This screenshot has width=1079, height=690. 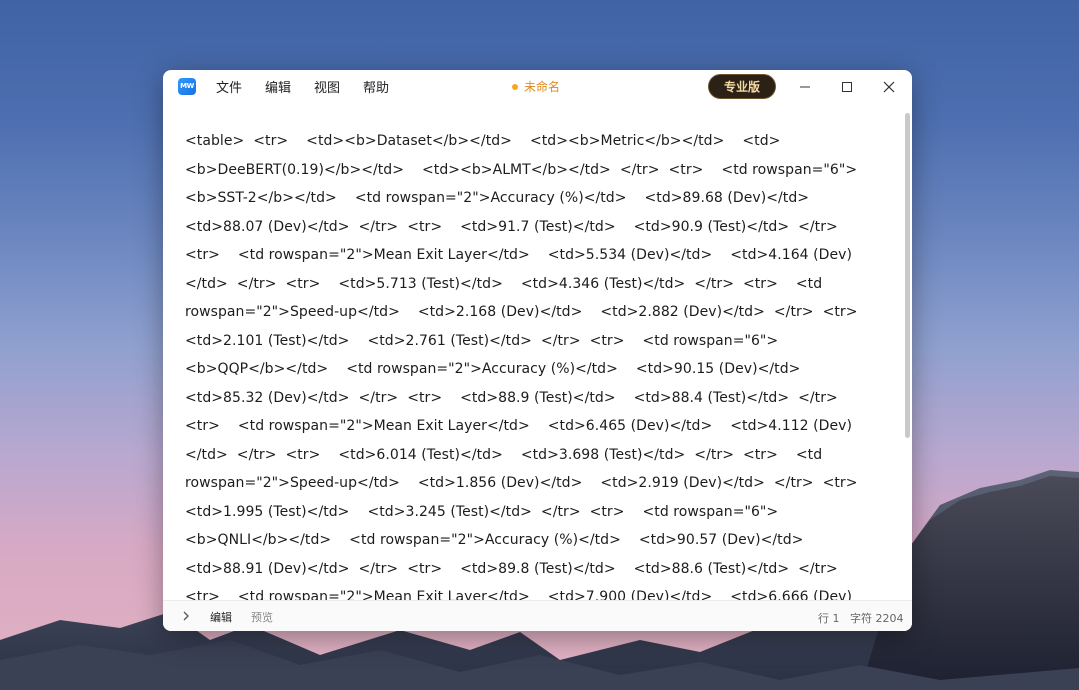 I want to click on menu-bar: 文件 编辑 视图 帮助, so click(x=314, y=86).